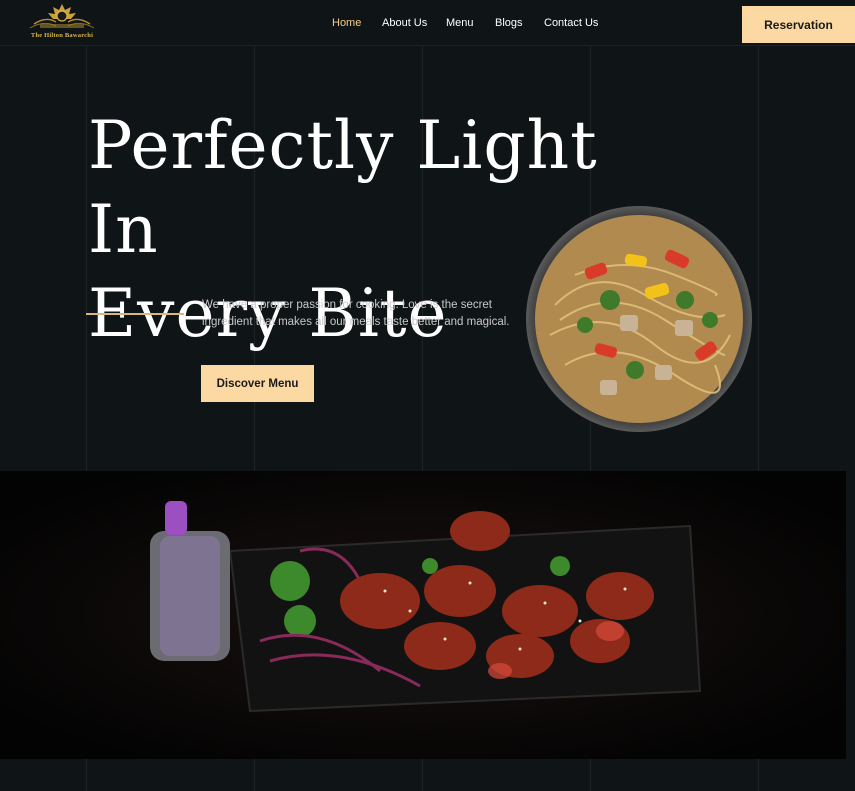 Image resolution: width=855 pixels, height=791 pixels. I want to click on reservation-button: Reservation, so click(798, 24).